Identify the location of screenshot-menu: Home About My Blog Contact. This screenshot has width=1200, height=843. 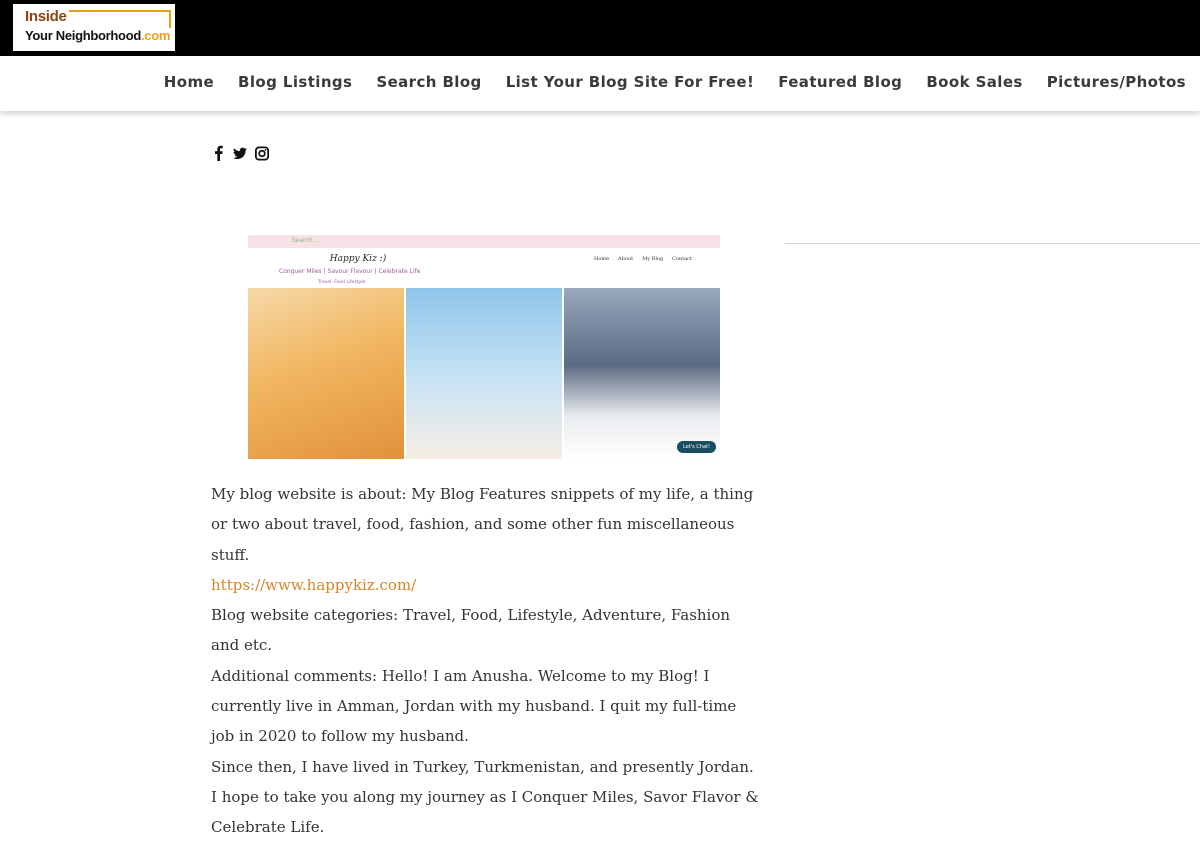
(643, 259).